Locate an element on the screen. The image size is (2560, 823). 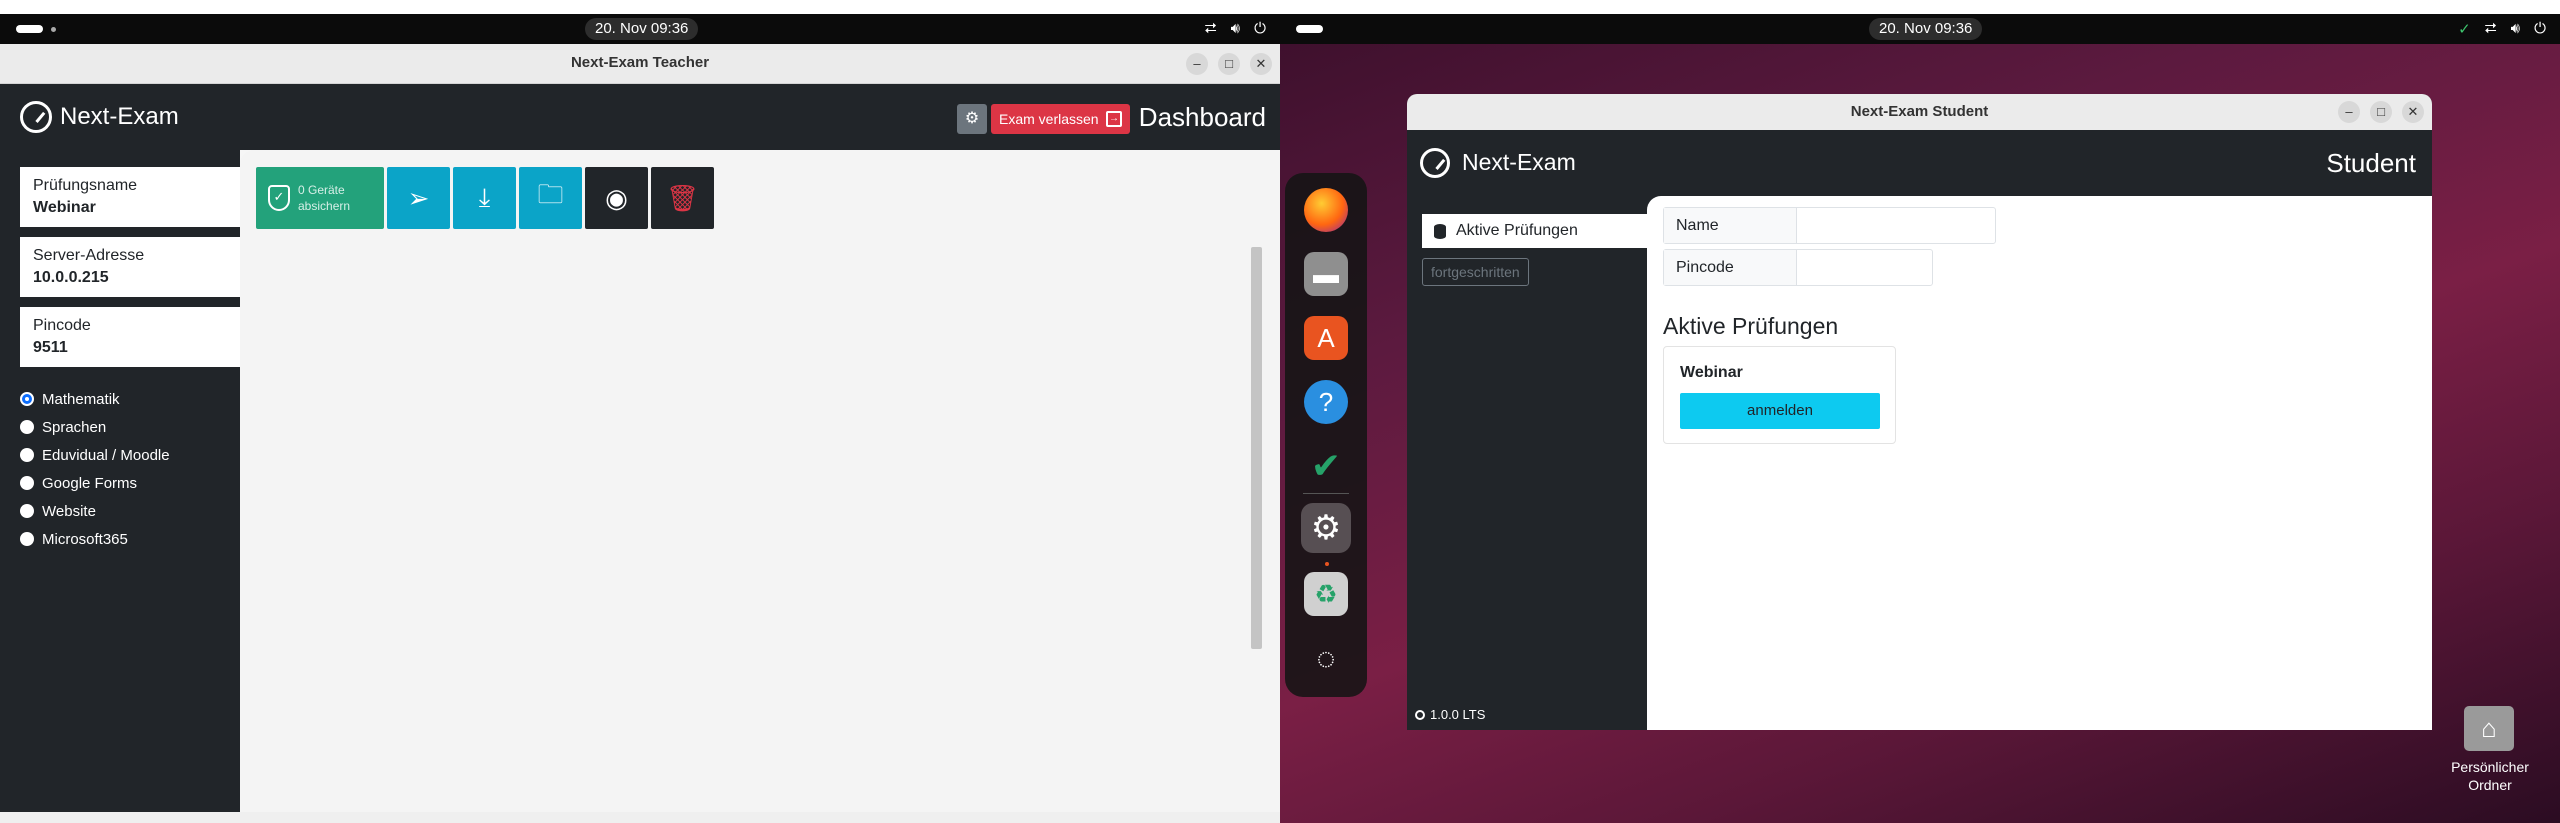
dock-software: A is located at coordinates (1326, 338).